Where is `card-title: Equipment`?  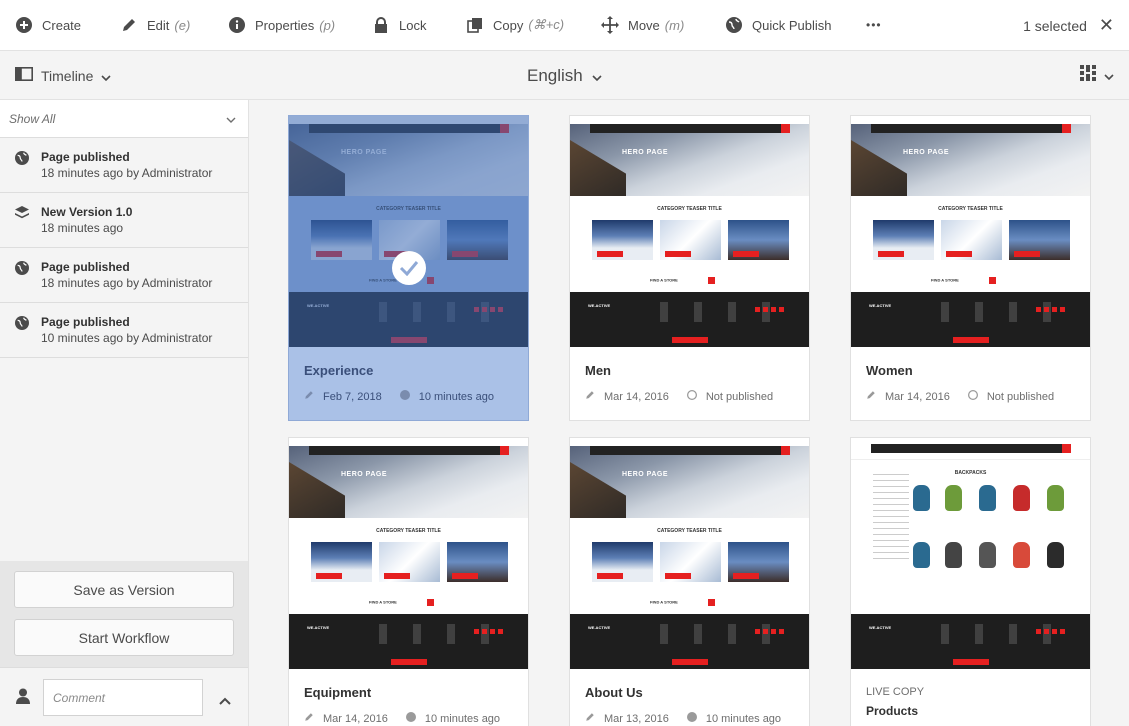
card-title: Equipment is located at coordinates (338, 692).